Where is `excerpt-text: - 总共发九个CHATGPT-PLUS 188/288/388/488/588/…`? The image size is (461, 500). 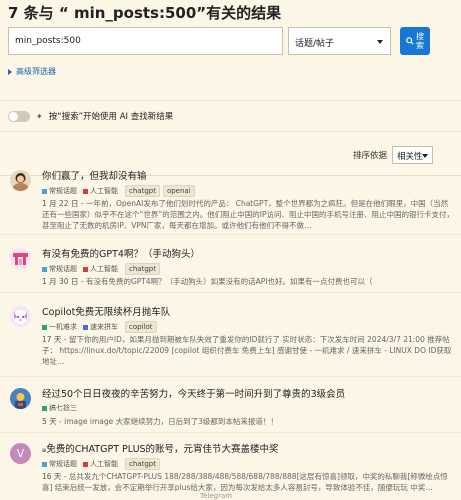
excerpt-text: - 总共发九个CHATGPT-PLUS 188/288/388/488/588/… is located at coordinates (245, 482).